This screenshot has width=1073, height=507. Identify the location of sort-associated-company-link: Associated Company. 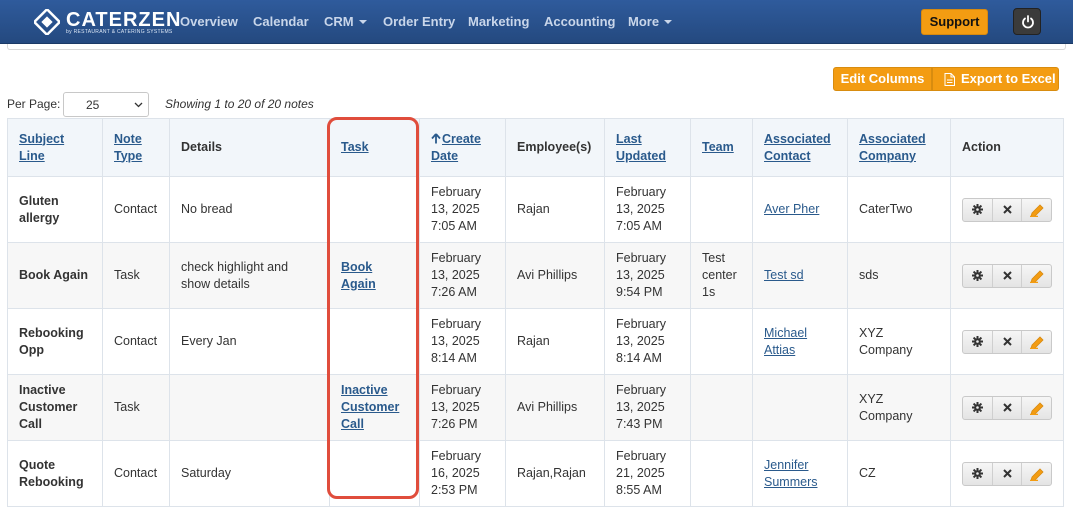
(892, 147).